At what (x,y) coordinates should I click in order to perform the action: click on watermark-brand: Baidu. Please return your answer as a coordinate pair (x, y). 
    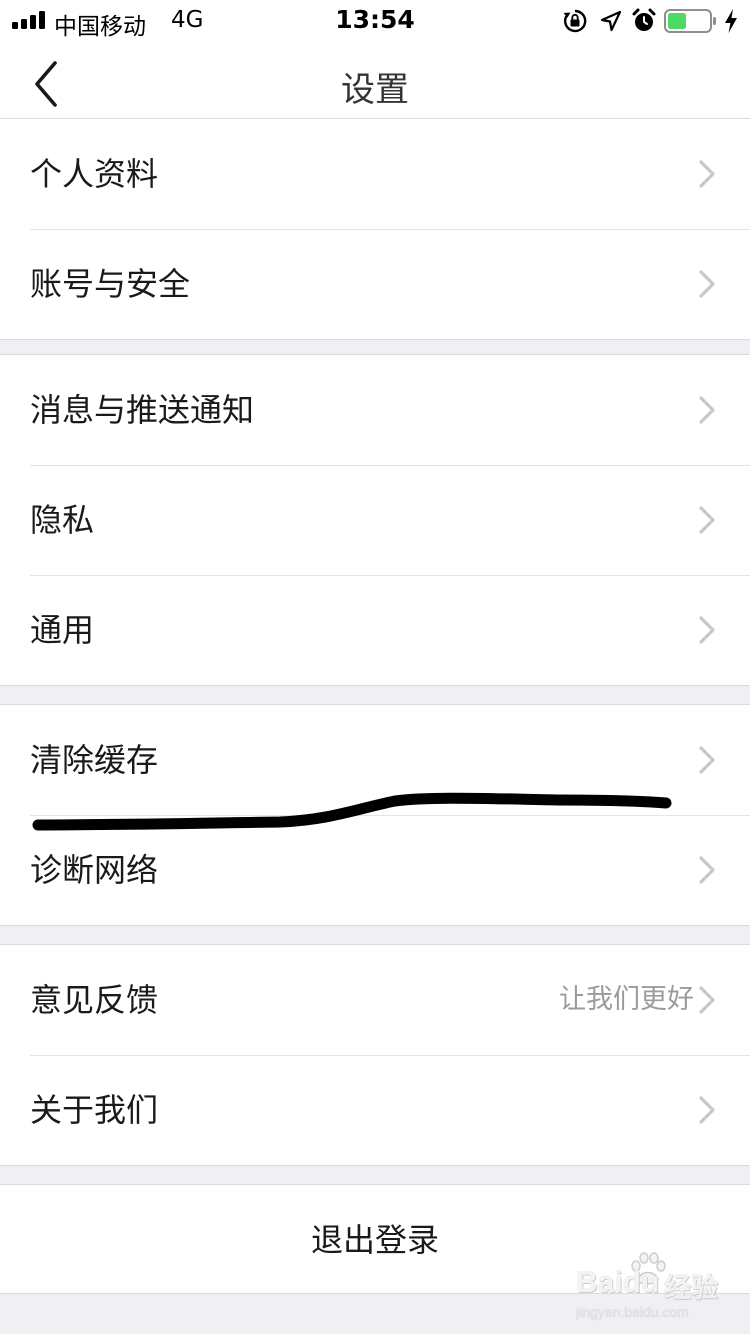
    Looking at the image, I should click on (618, 1282).